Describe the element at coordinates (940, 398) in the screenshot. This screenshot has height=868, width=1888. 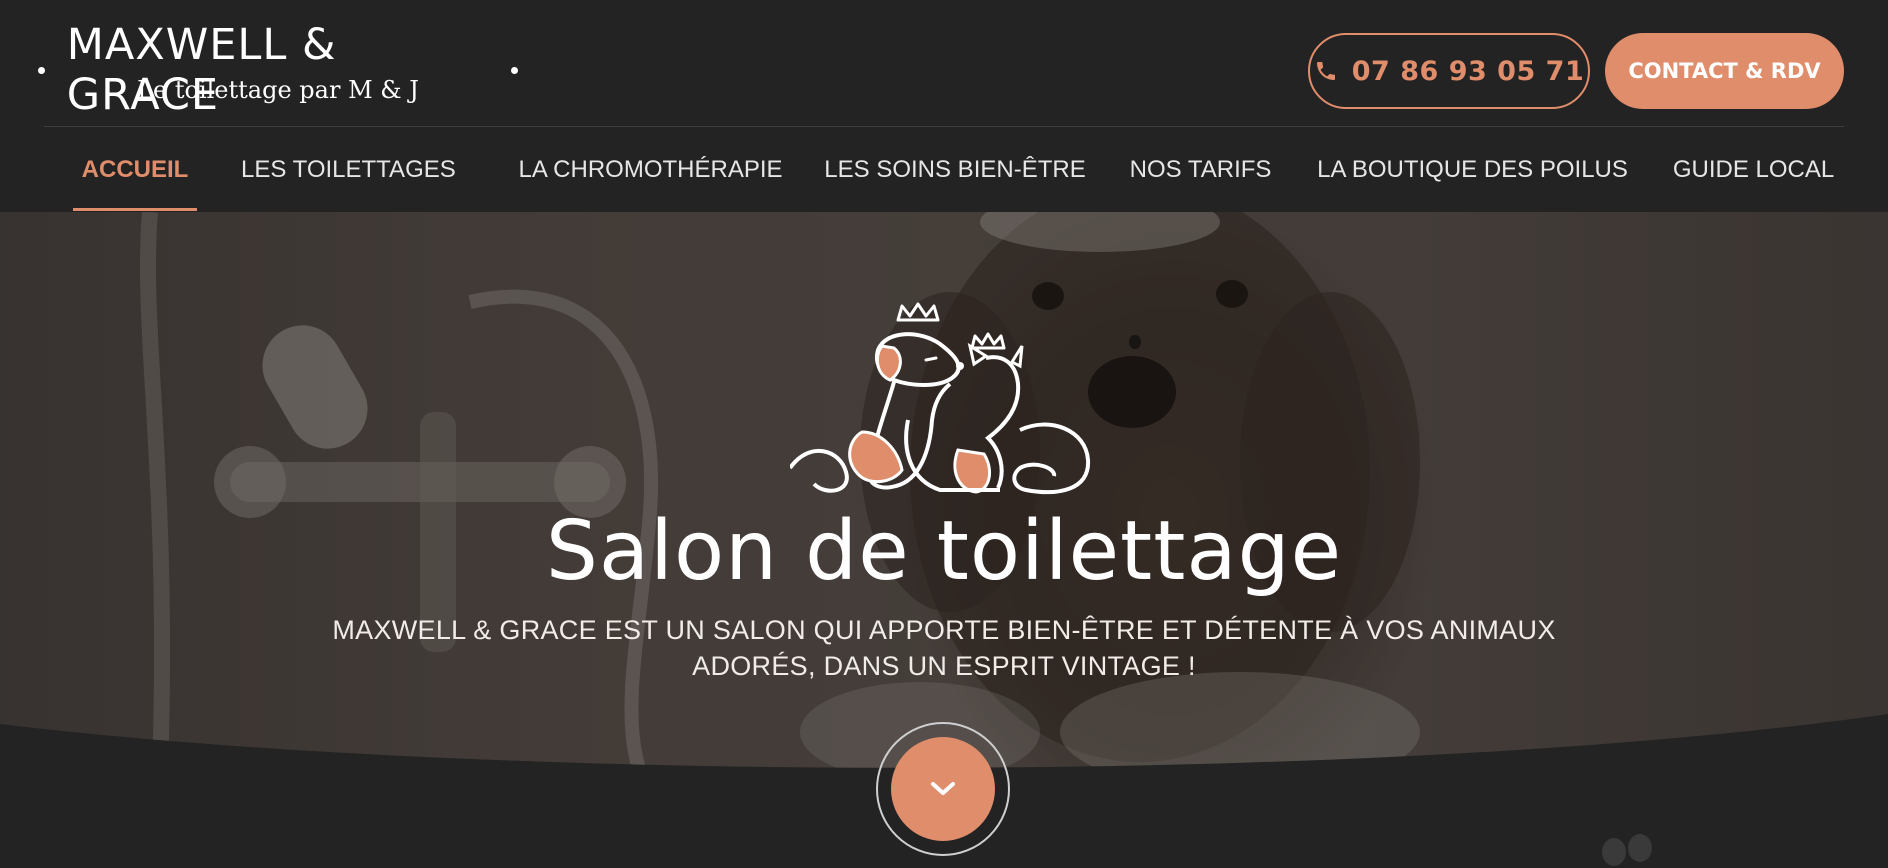
I see `dog-cat-crown-logo` at that location.